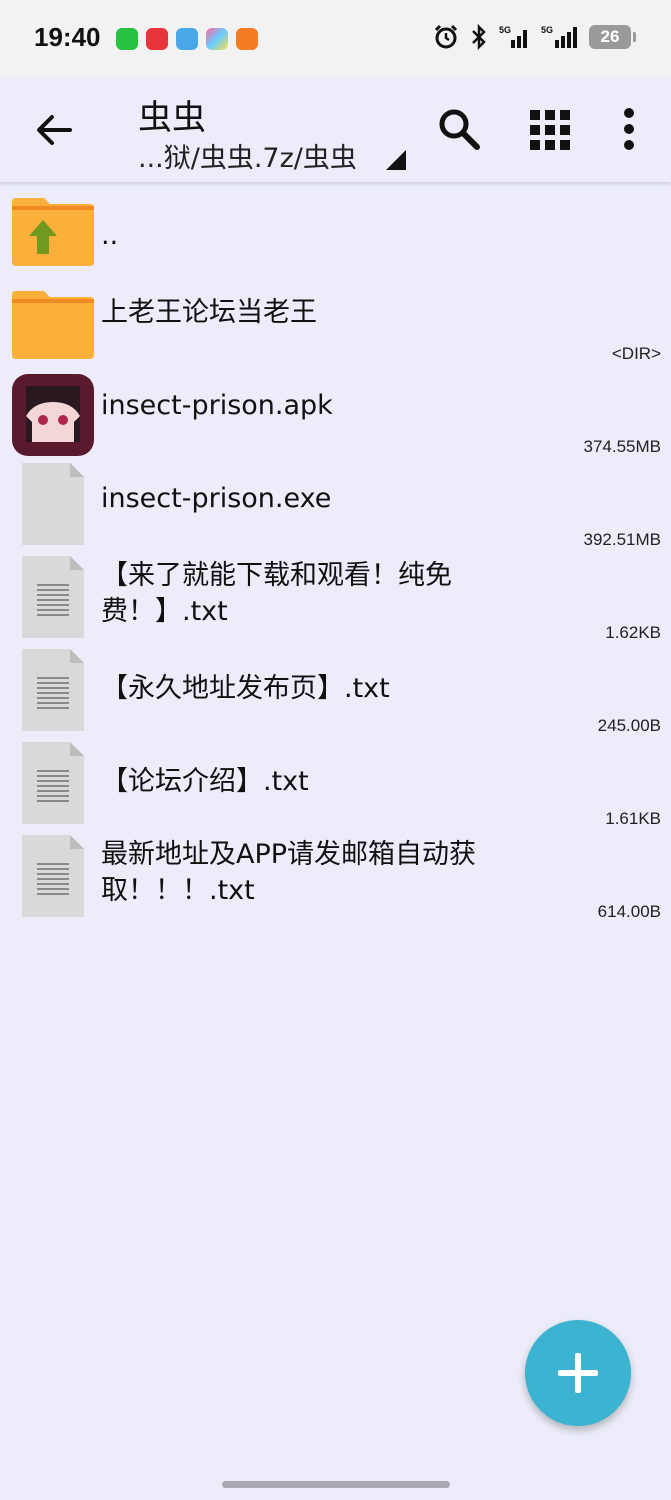 The width and height of the screenshot is (671, 1500). I want to click on file-meta: 392.51MB, so click(622, 539).